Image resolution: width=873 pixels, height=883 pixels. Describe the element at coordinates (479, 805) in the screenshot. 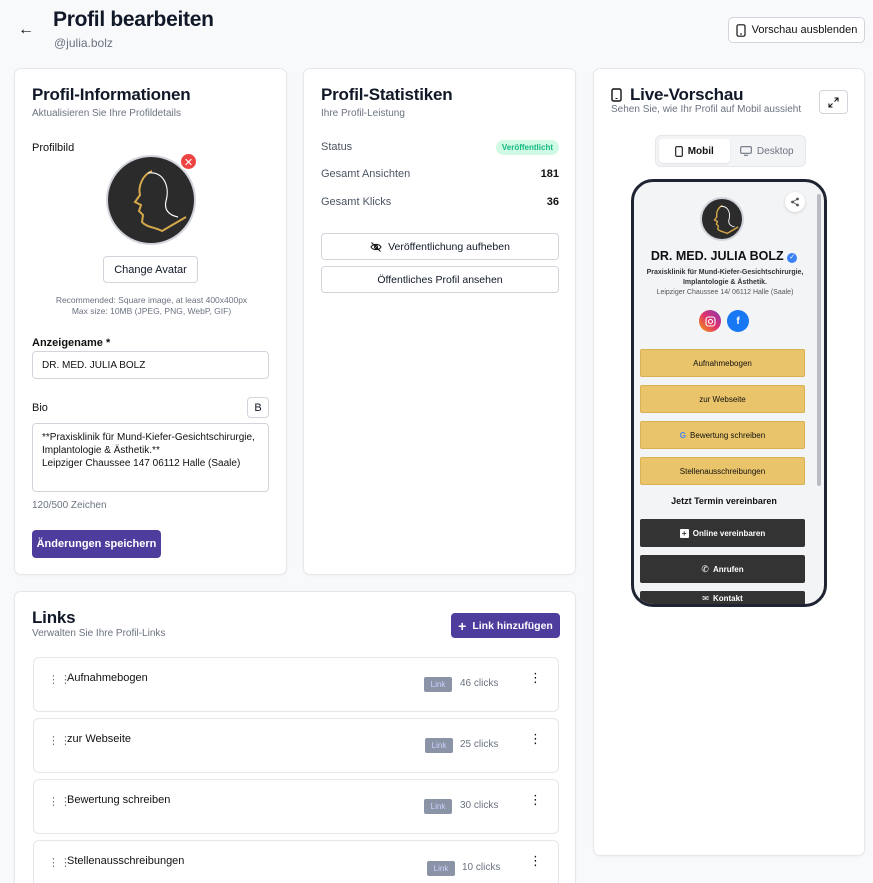

I see `link-clicks: 30 clicks` at that location.